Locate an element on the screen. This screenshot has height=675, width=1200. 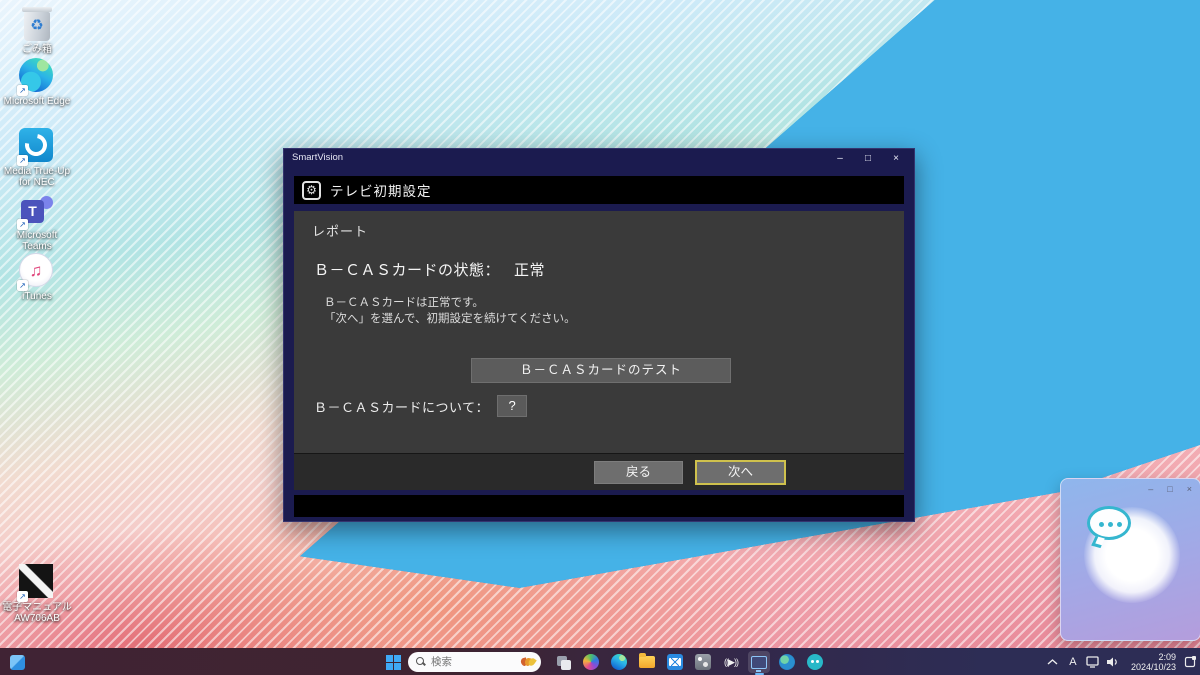
smartvision-tv-icon is located at coordinates (759, 663).